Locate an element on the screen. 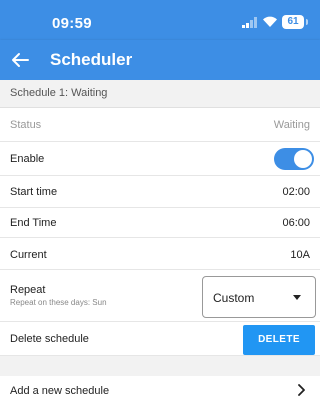 The image size is (320, 405). current-label: Current is located at coordinates (28, 255).